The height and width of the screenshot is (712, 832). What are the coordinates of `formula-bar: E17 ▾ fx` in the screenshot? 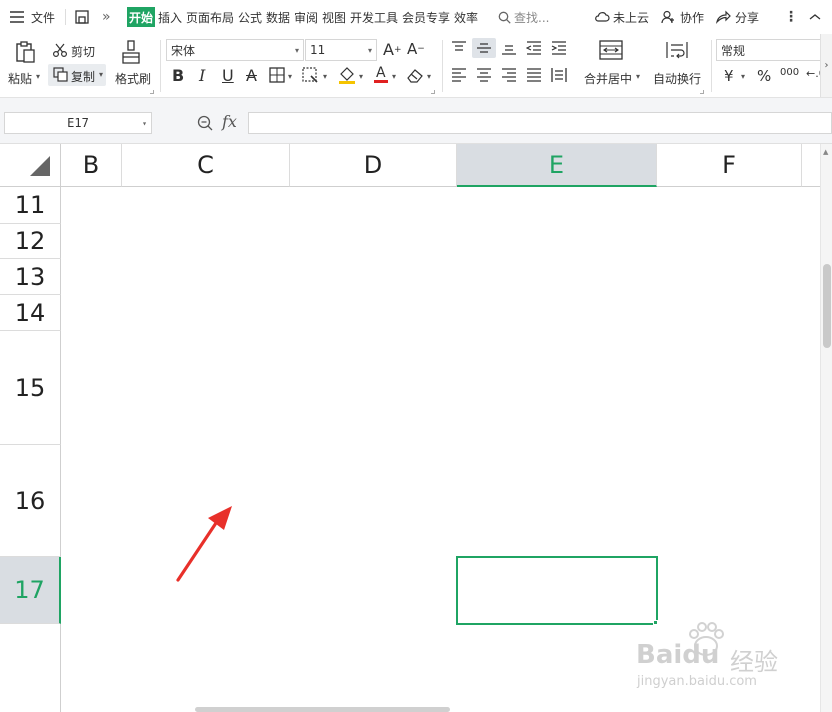 It's located at (416, 121).